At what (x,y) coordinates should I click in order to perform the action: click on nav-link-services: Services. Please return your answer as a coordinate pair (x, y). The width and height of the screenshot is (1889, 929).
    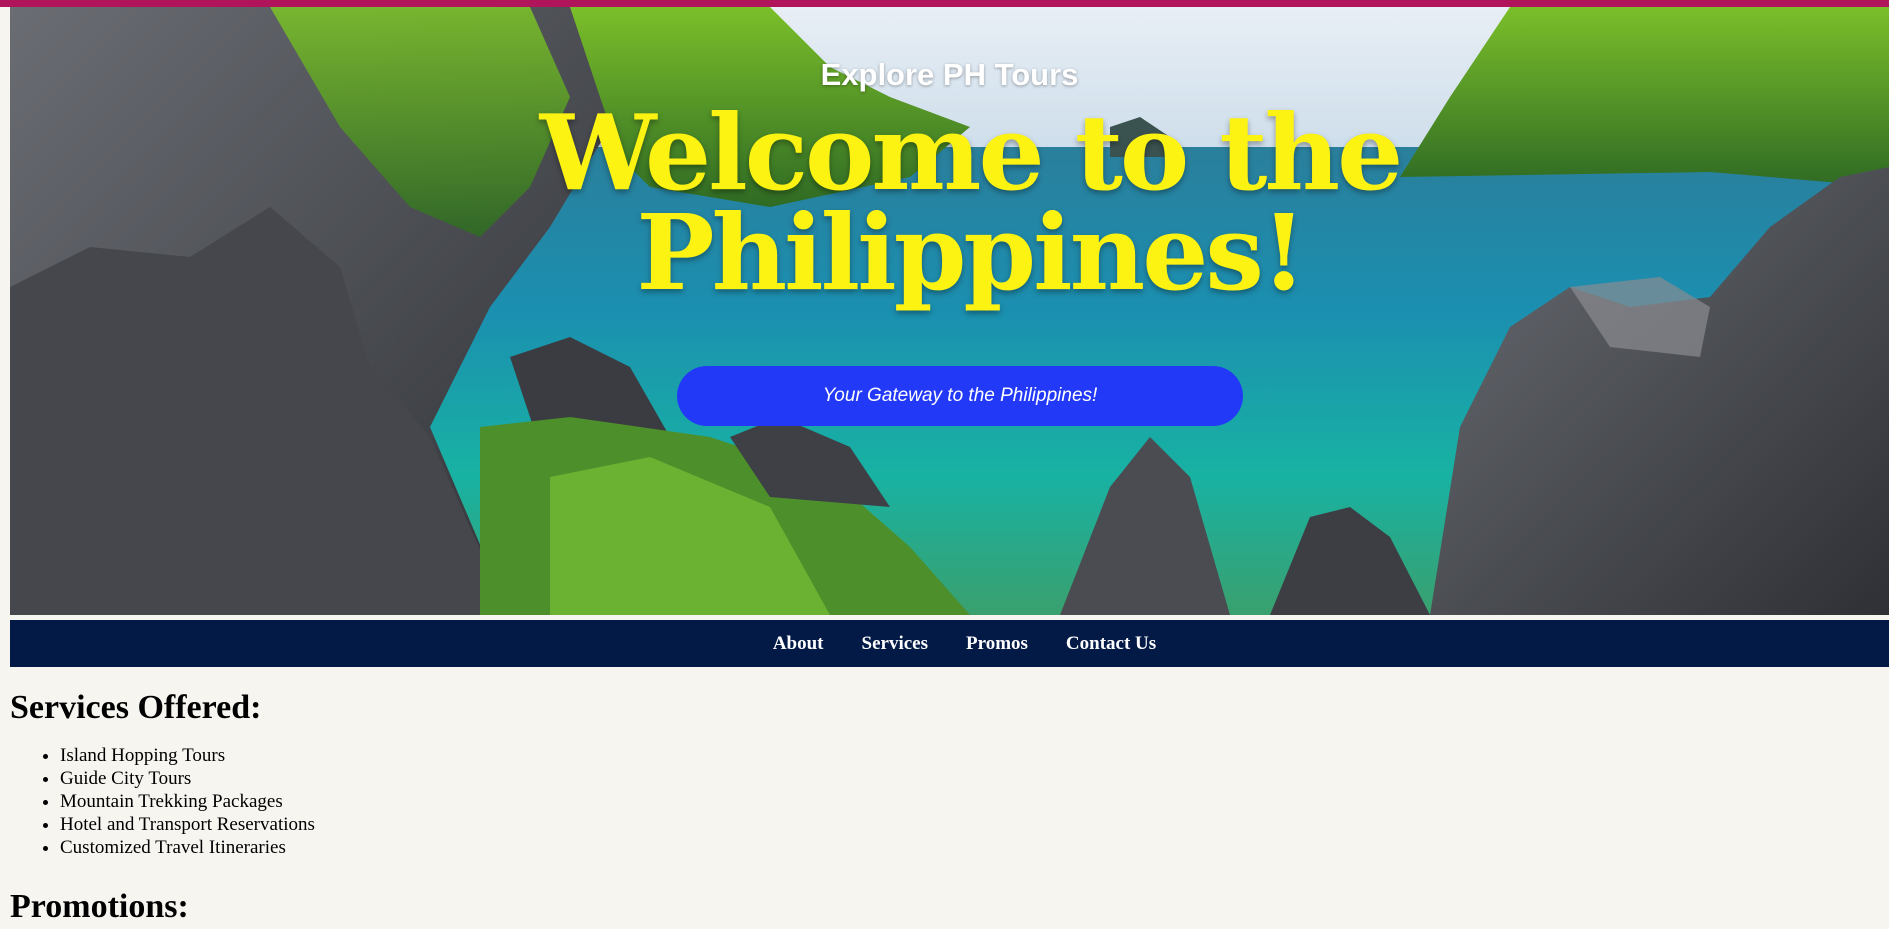
    Looking at the image, I should click on (895, 644).